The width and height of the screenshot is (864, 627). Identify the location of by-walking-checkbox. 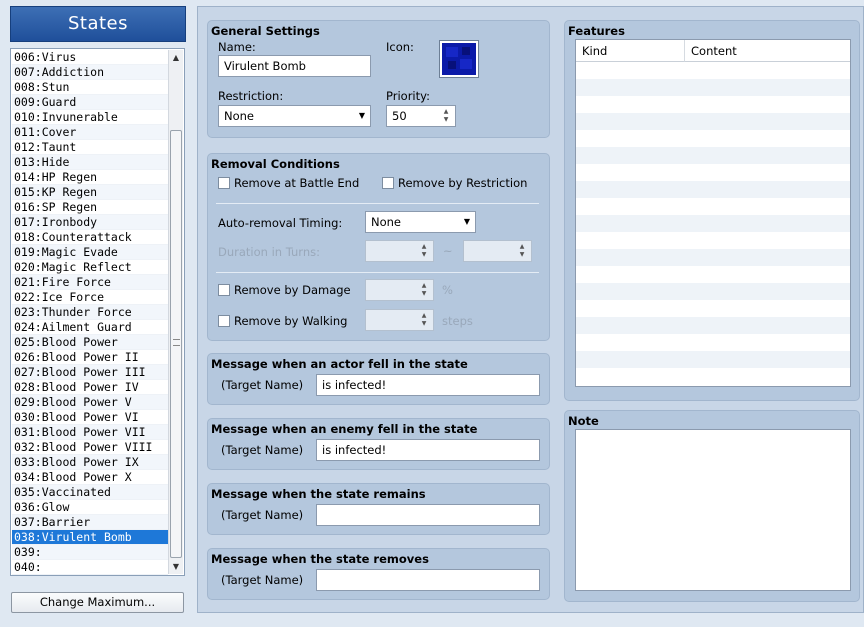
(224, 321).